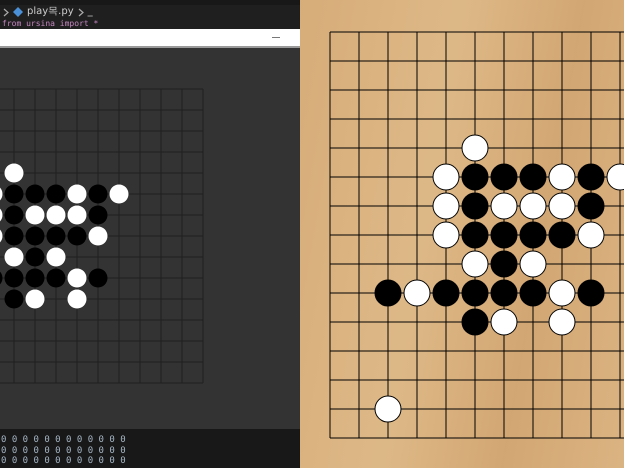 Image resolution: width=624 pixels, height=468 pixels. Describe the element at coordinates (276, 37) in the screenshot. I see `minimize-button` at that location.